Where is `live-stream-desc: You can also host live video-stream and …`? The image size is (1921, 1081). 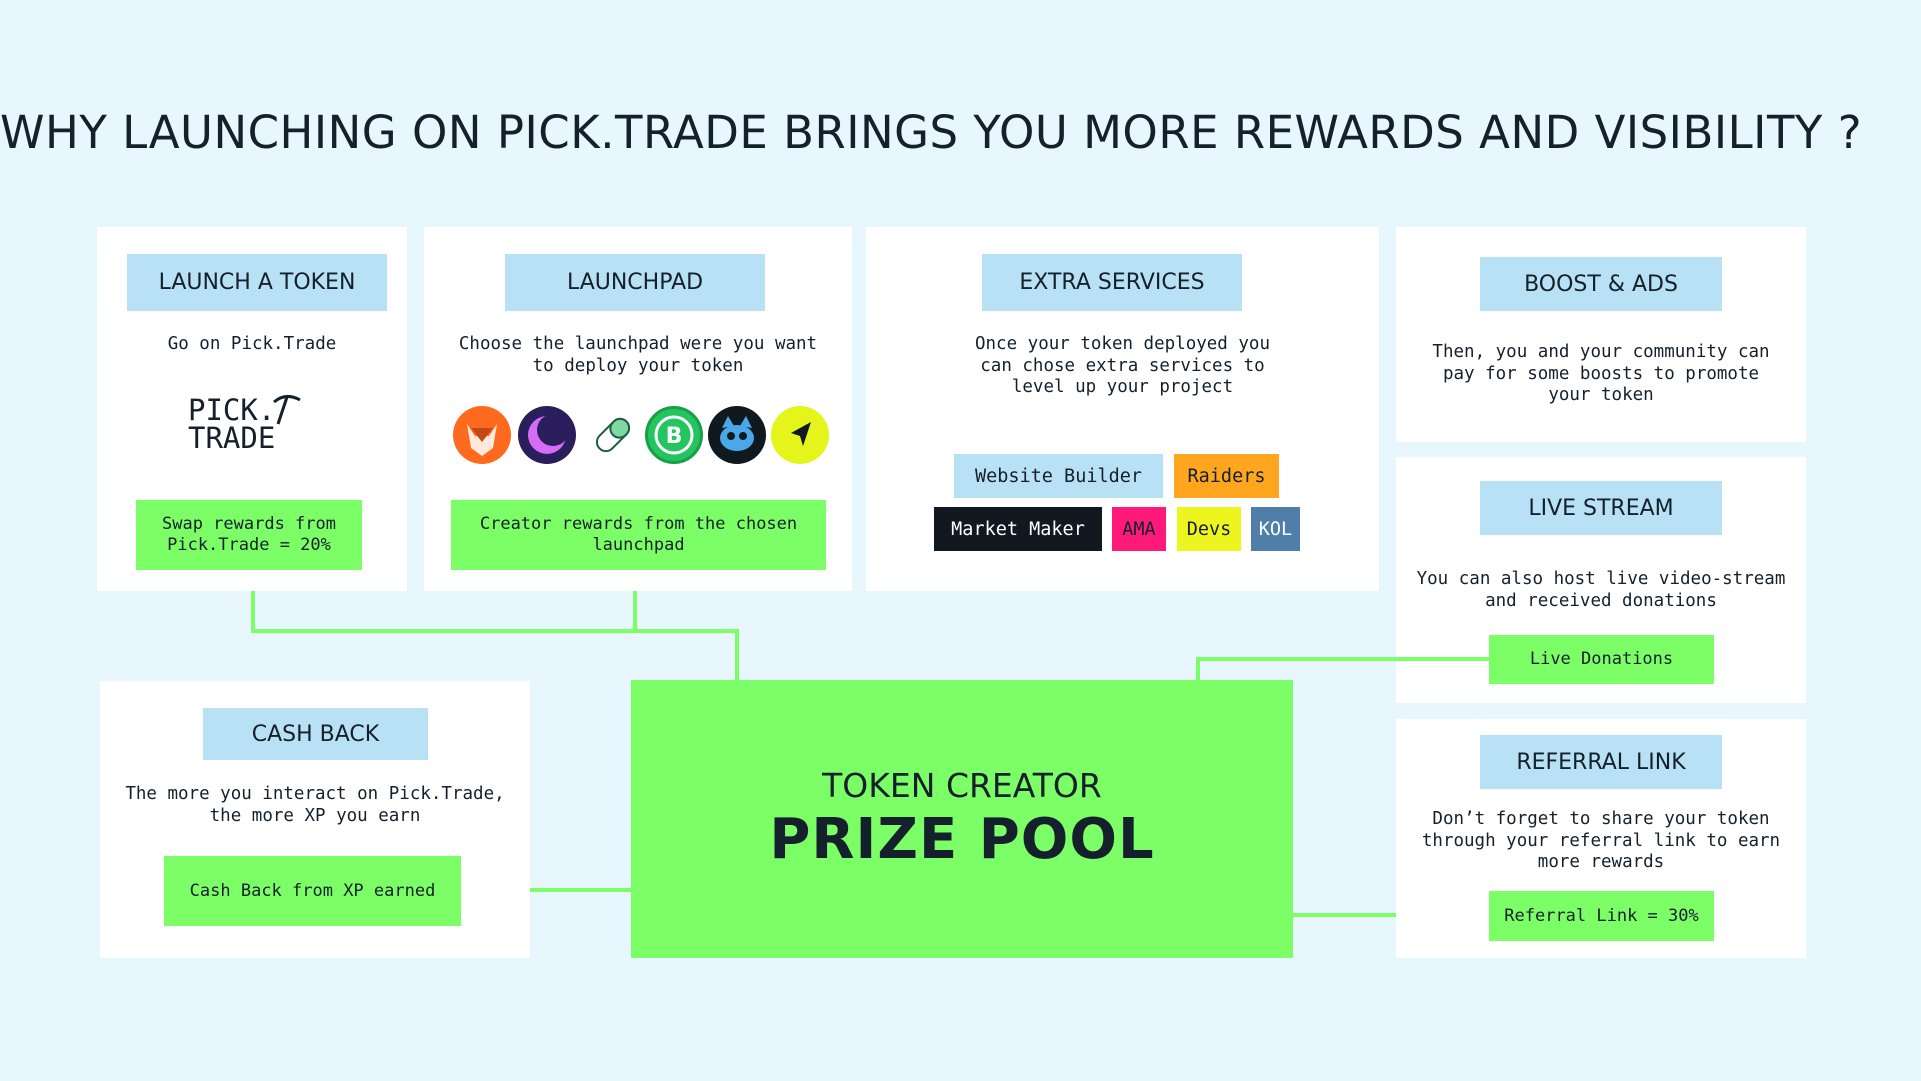
live-stream-desc: You can also host live video-stream and … is located at coordinates (1601, 590).